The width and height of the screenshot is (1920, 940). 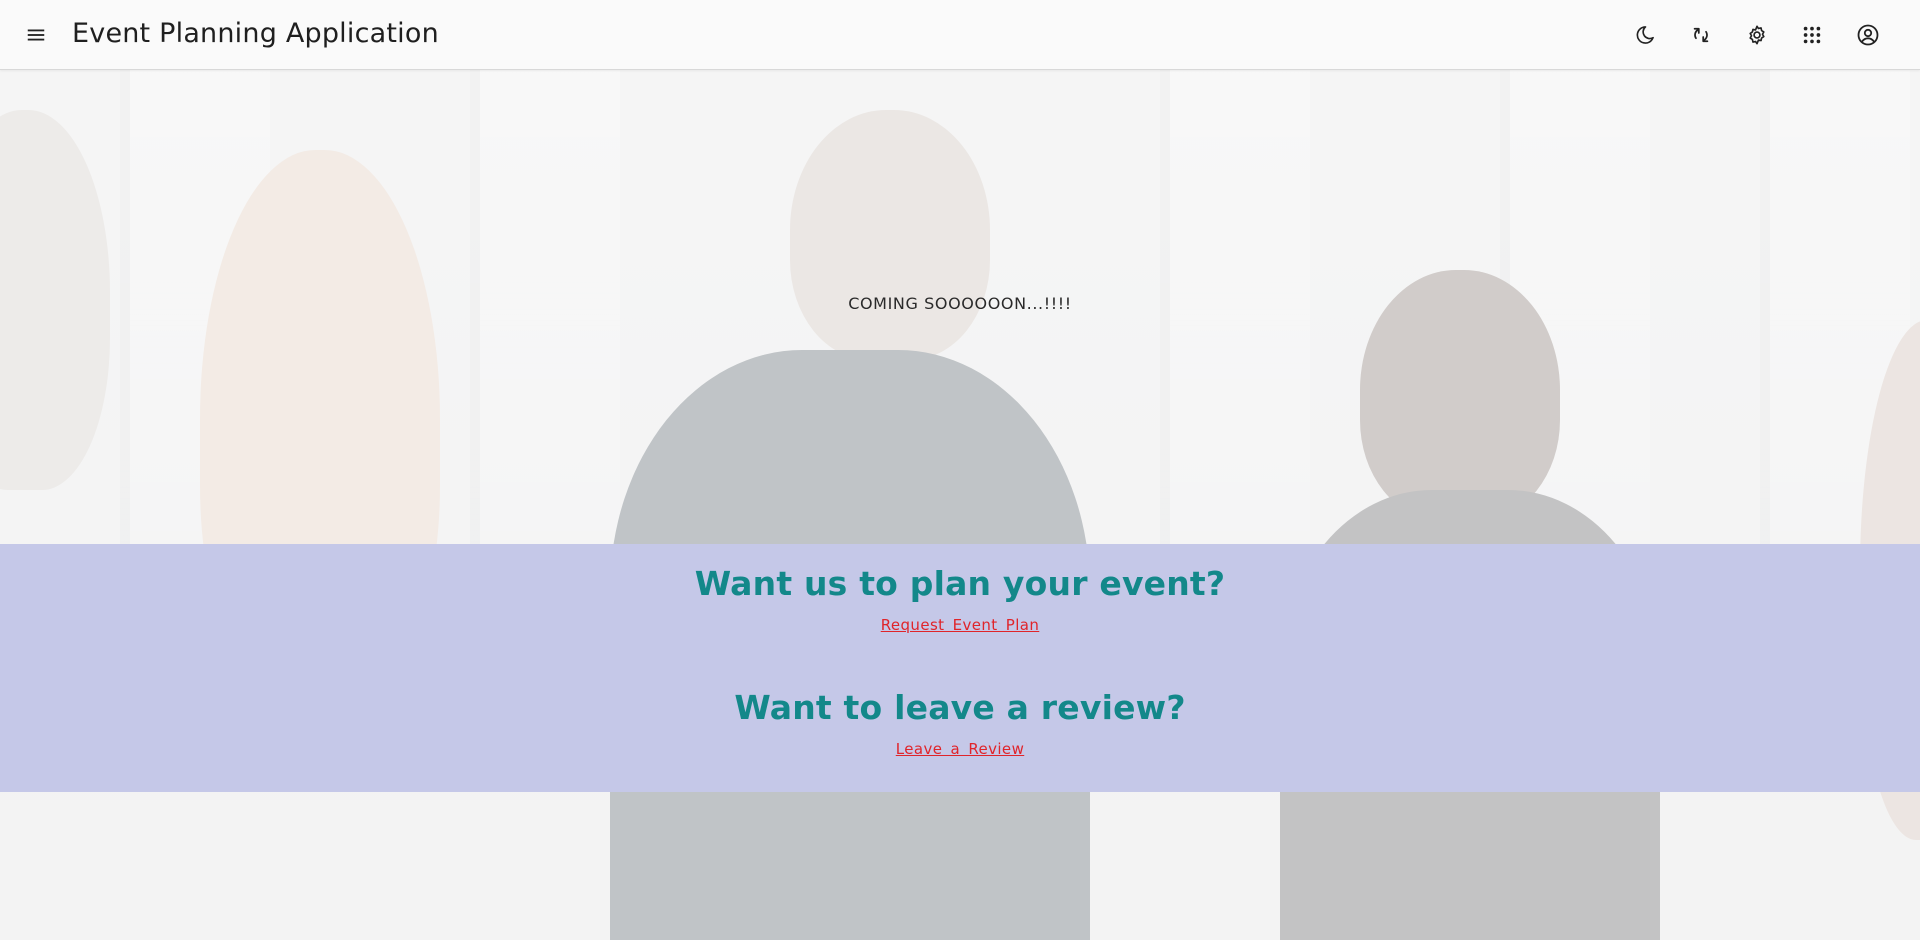 I want to click on account-circle-icon, so click(x=1868, y=35).